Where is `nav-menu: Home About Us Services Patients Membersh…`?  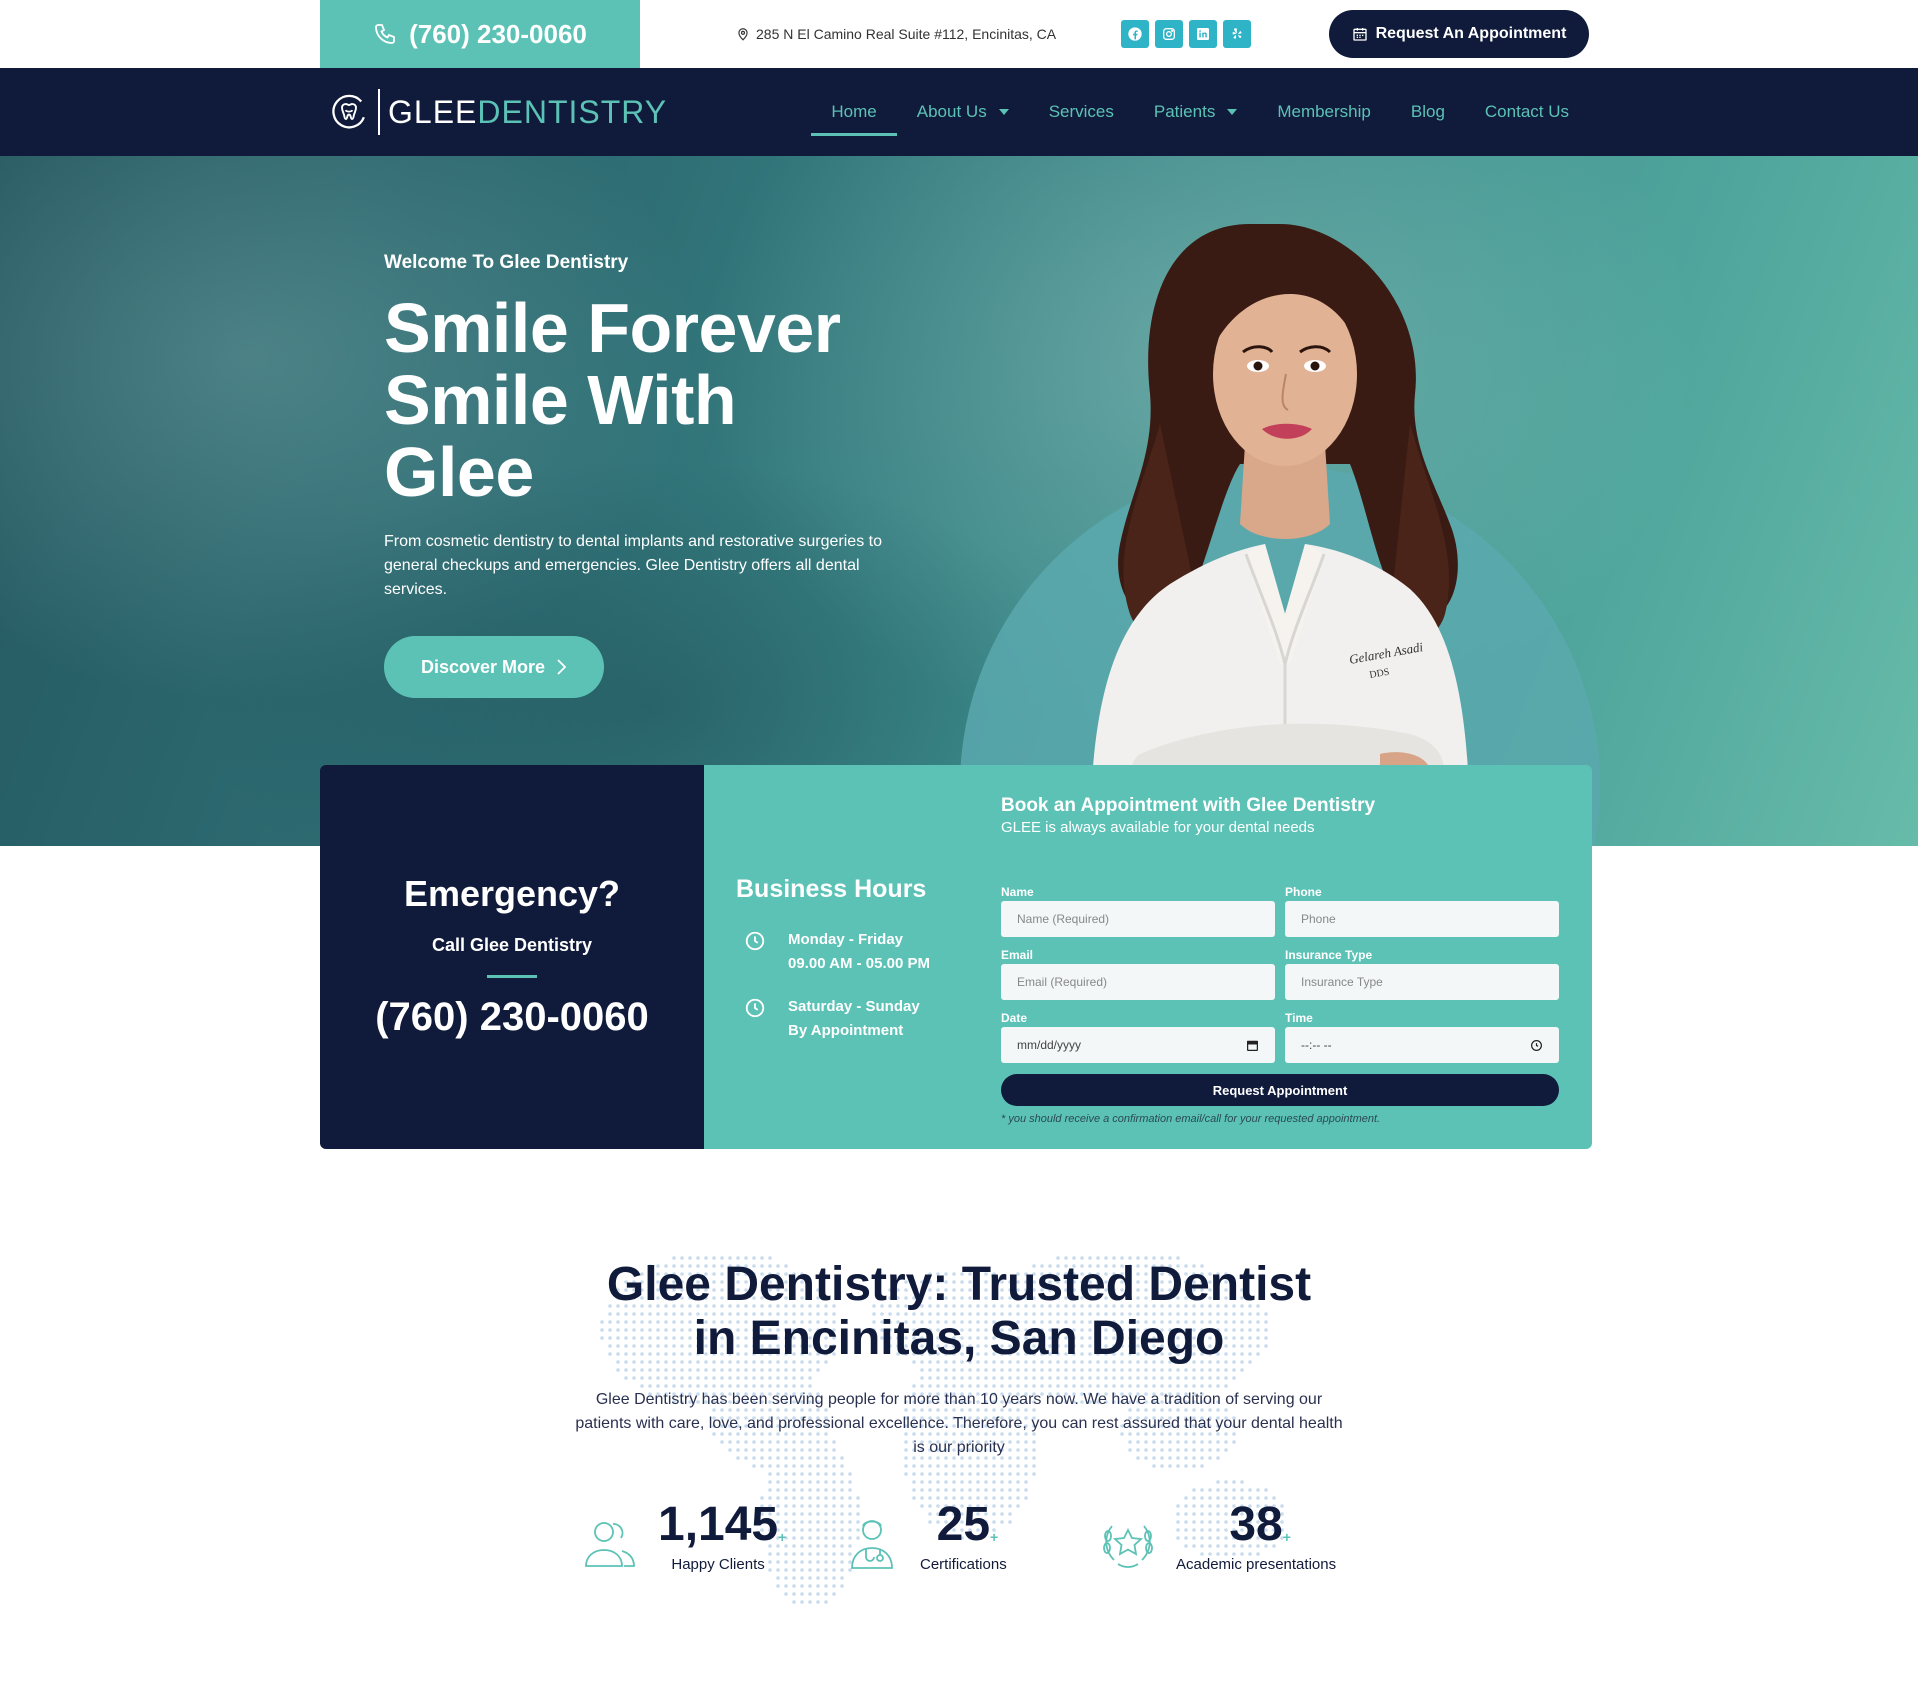
nav-menu: Home About Us Services Patients Membersh… is located at coordinates (1200, 112).